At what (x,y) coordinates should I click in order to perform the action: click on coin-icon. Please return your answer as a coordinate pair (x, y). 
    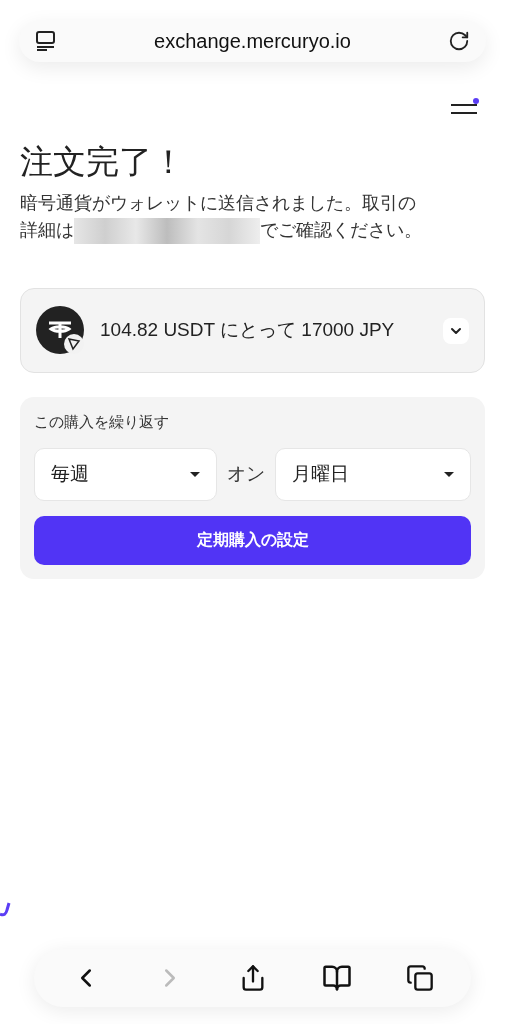
    Looking at the image, I should click on (61, 330).